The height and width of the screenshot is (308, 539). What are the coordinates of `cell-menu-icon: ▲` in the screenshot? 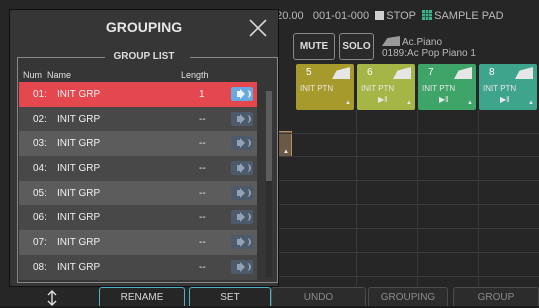 It's located at (286, 152).